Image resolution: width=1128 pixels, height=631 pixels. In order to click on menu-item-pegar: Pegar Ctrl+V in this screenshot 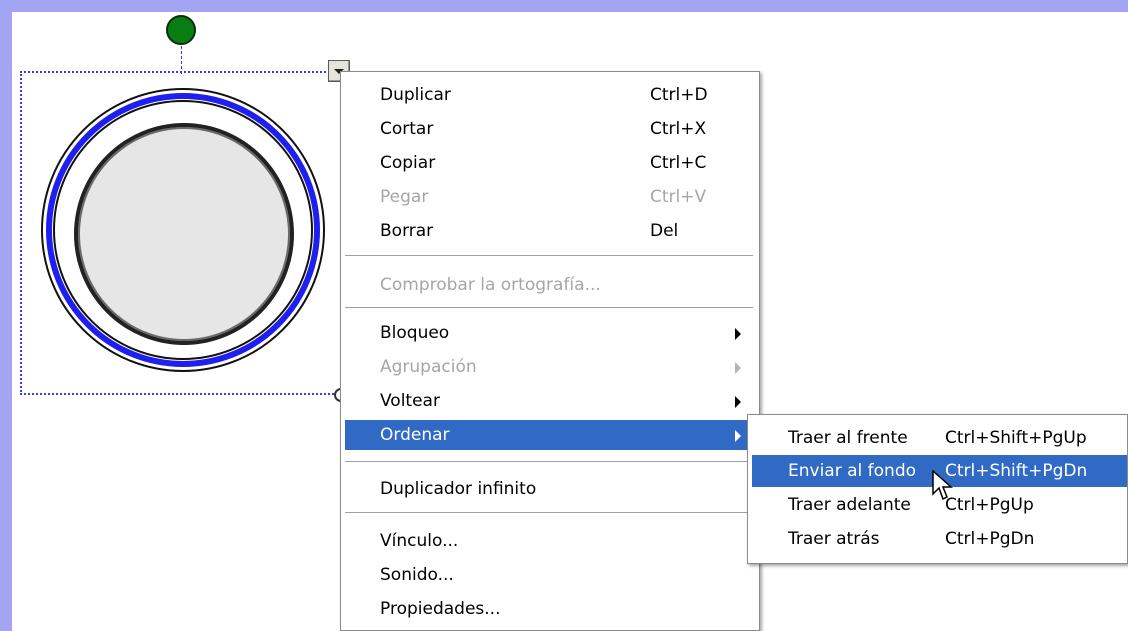, I will do `click(550, 197)`.